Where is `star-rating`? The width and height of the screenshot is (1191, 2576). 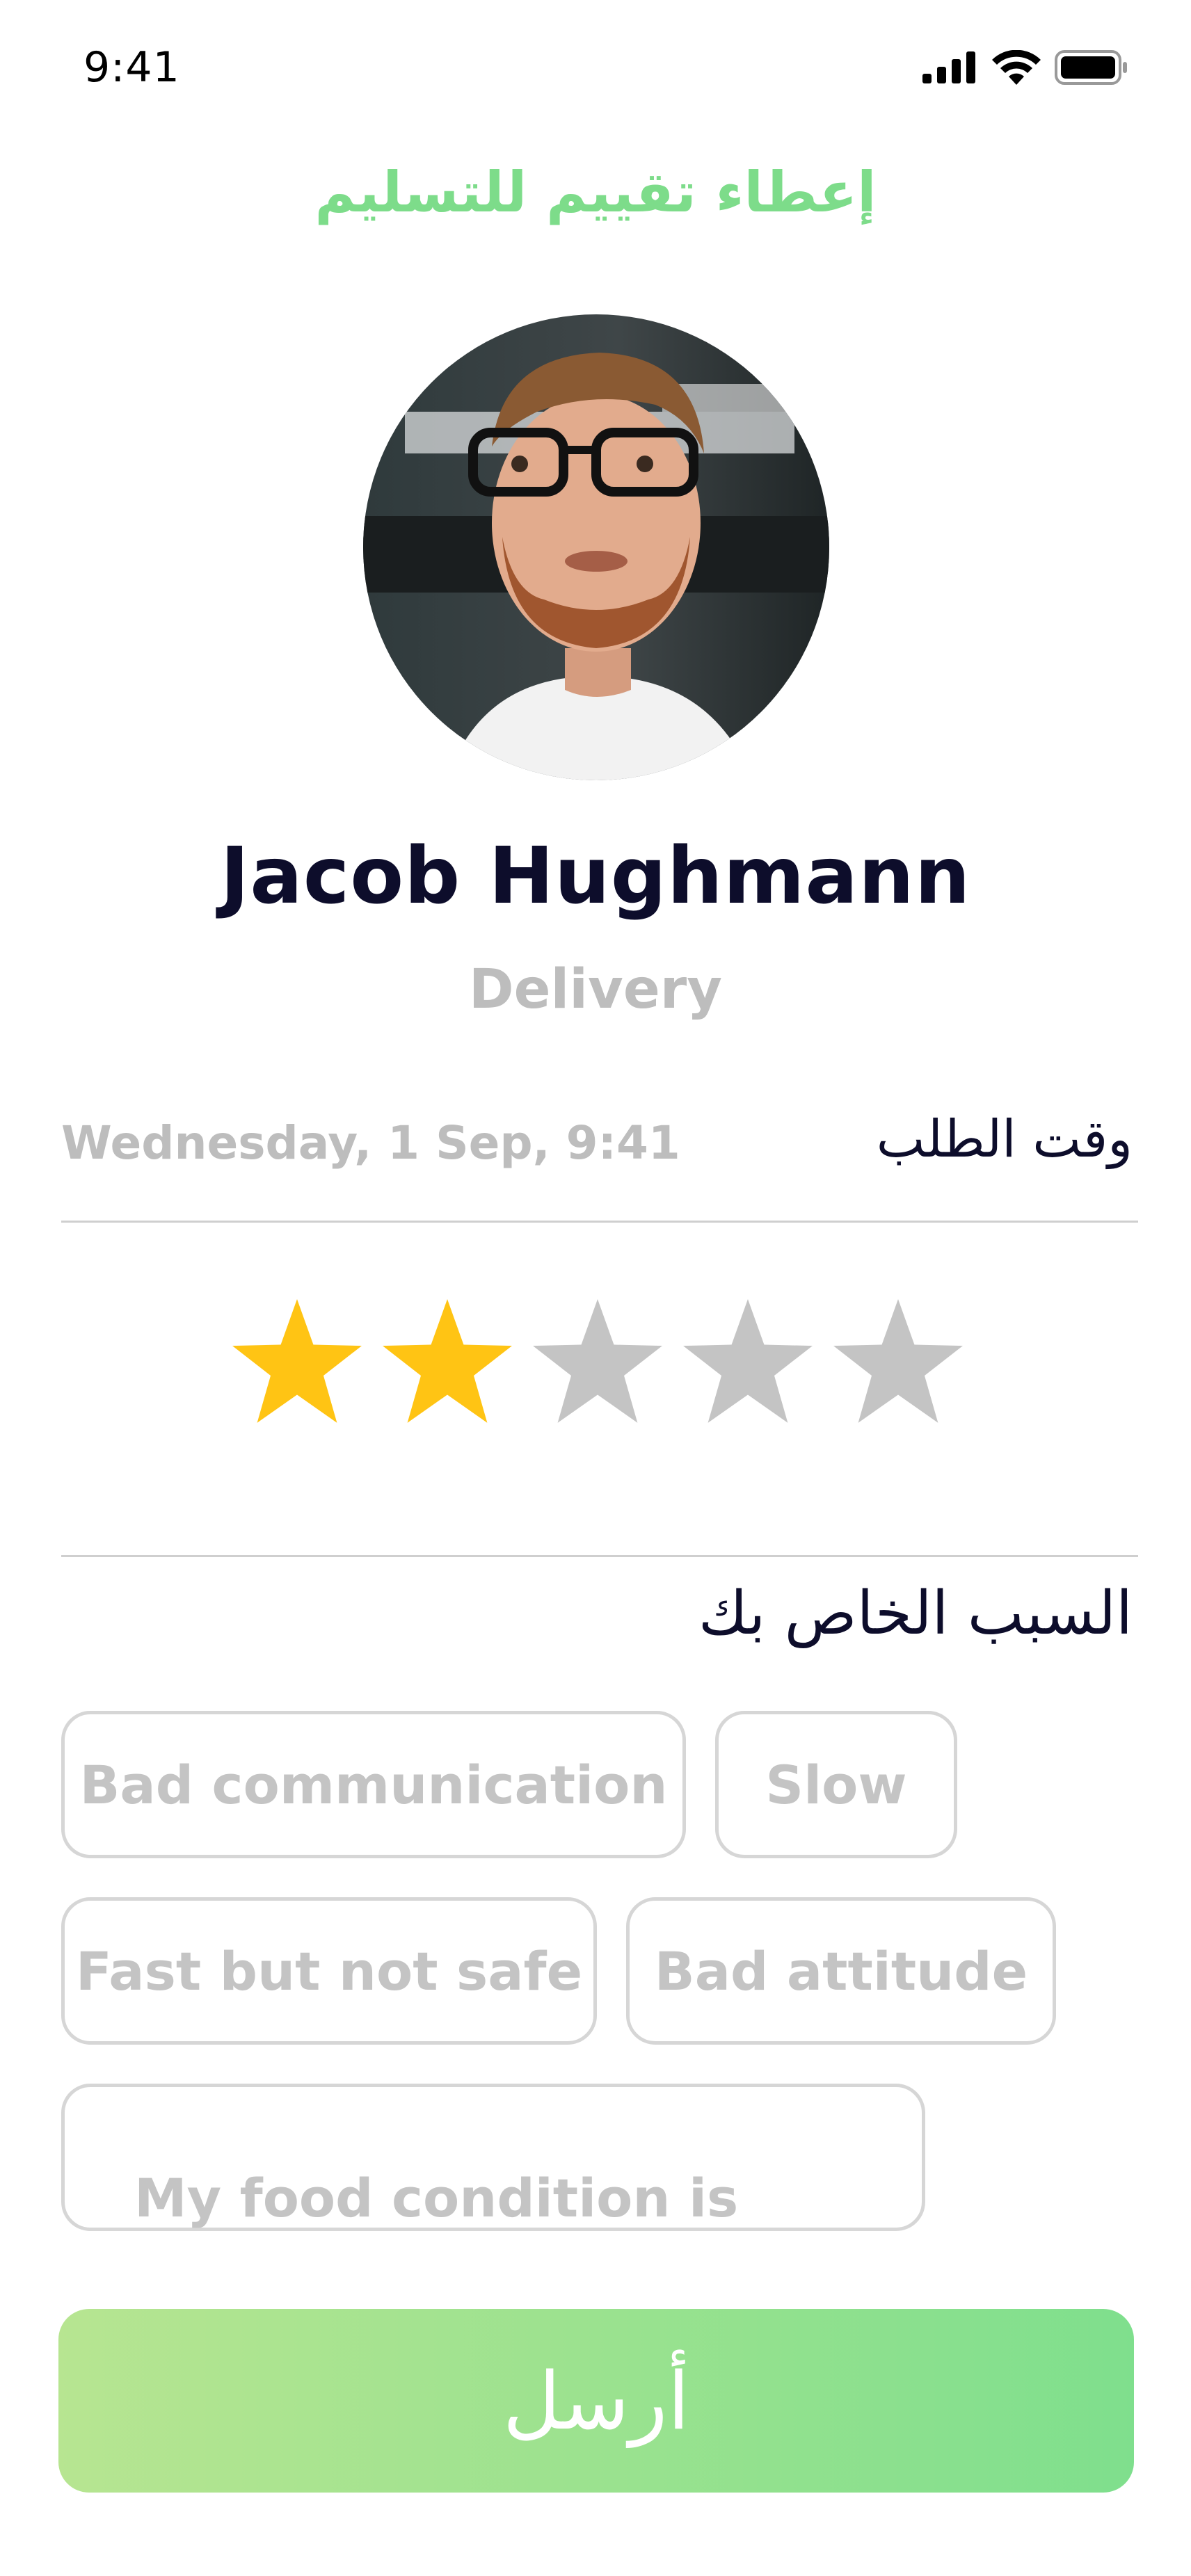 star-rating is located at coordinates (598, 1364).